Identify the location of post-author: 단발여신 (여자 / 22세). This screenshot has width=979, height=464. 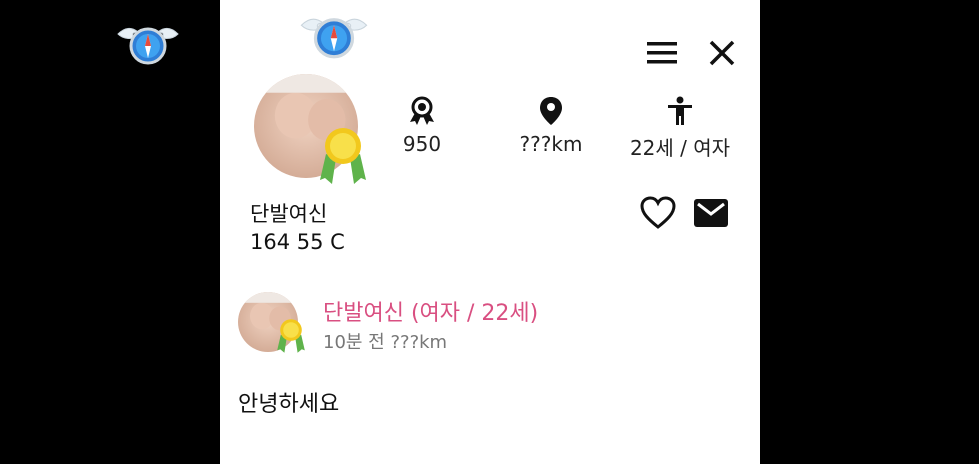
(430, 311).